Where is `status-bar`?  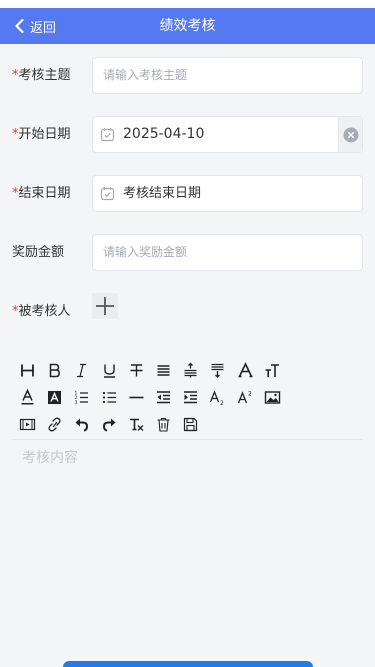 status-bar is located at coordinates (187, 4).